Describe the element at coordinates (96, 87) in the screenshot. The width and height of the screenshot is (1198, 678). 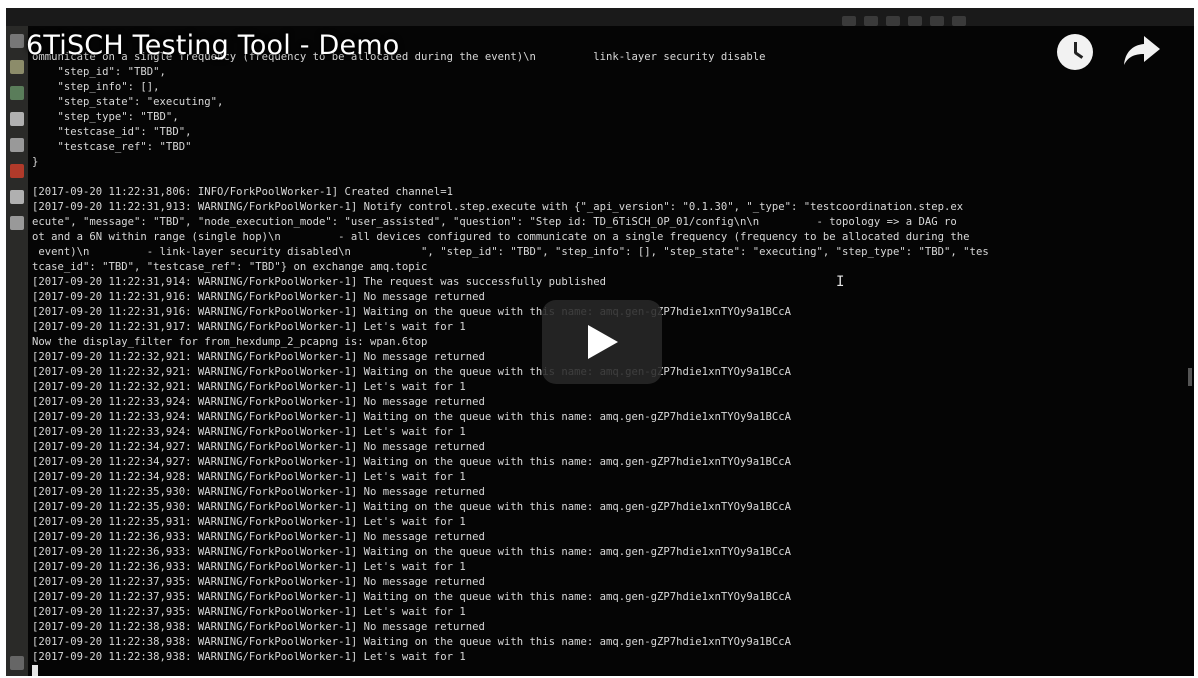
I see `terminal-line: "step_info": [],` at that location.